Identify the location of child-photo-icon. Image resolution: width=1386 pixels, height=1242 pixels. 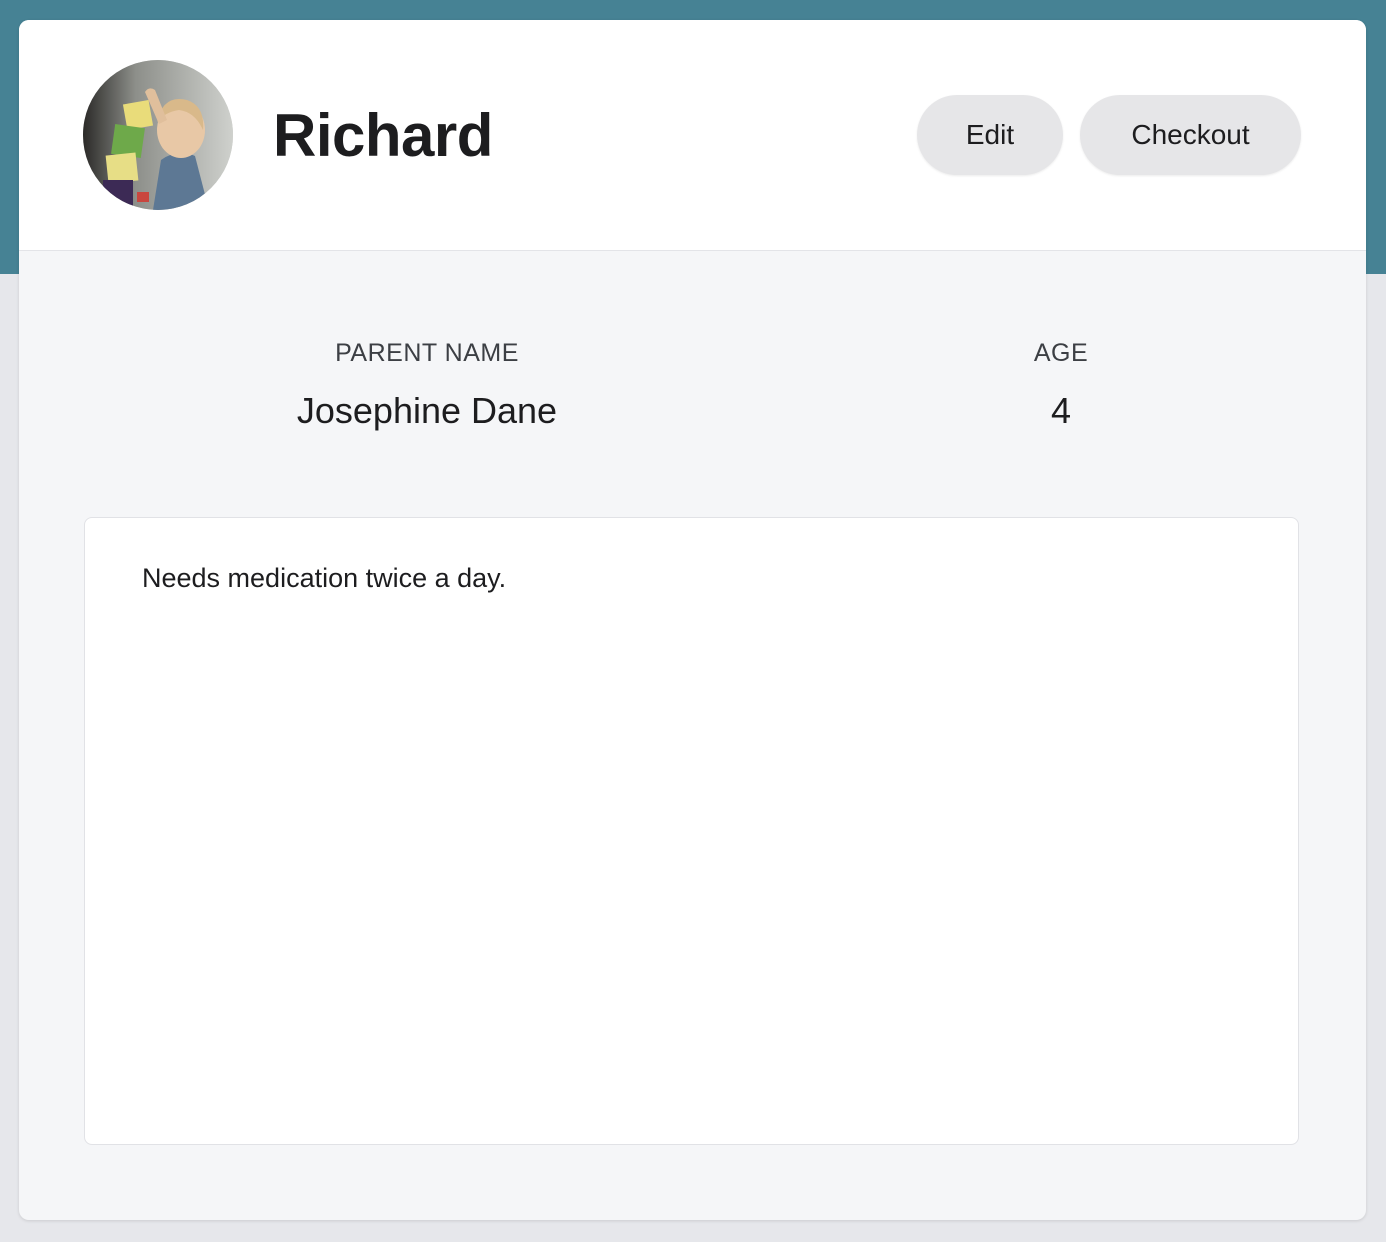
(158, 135).